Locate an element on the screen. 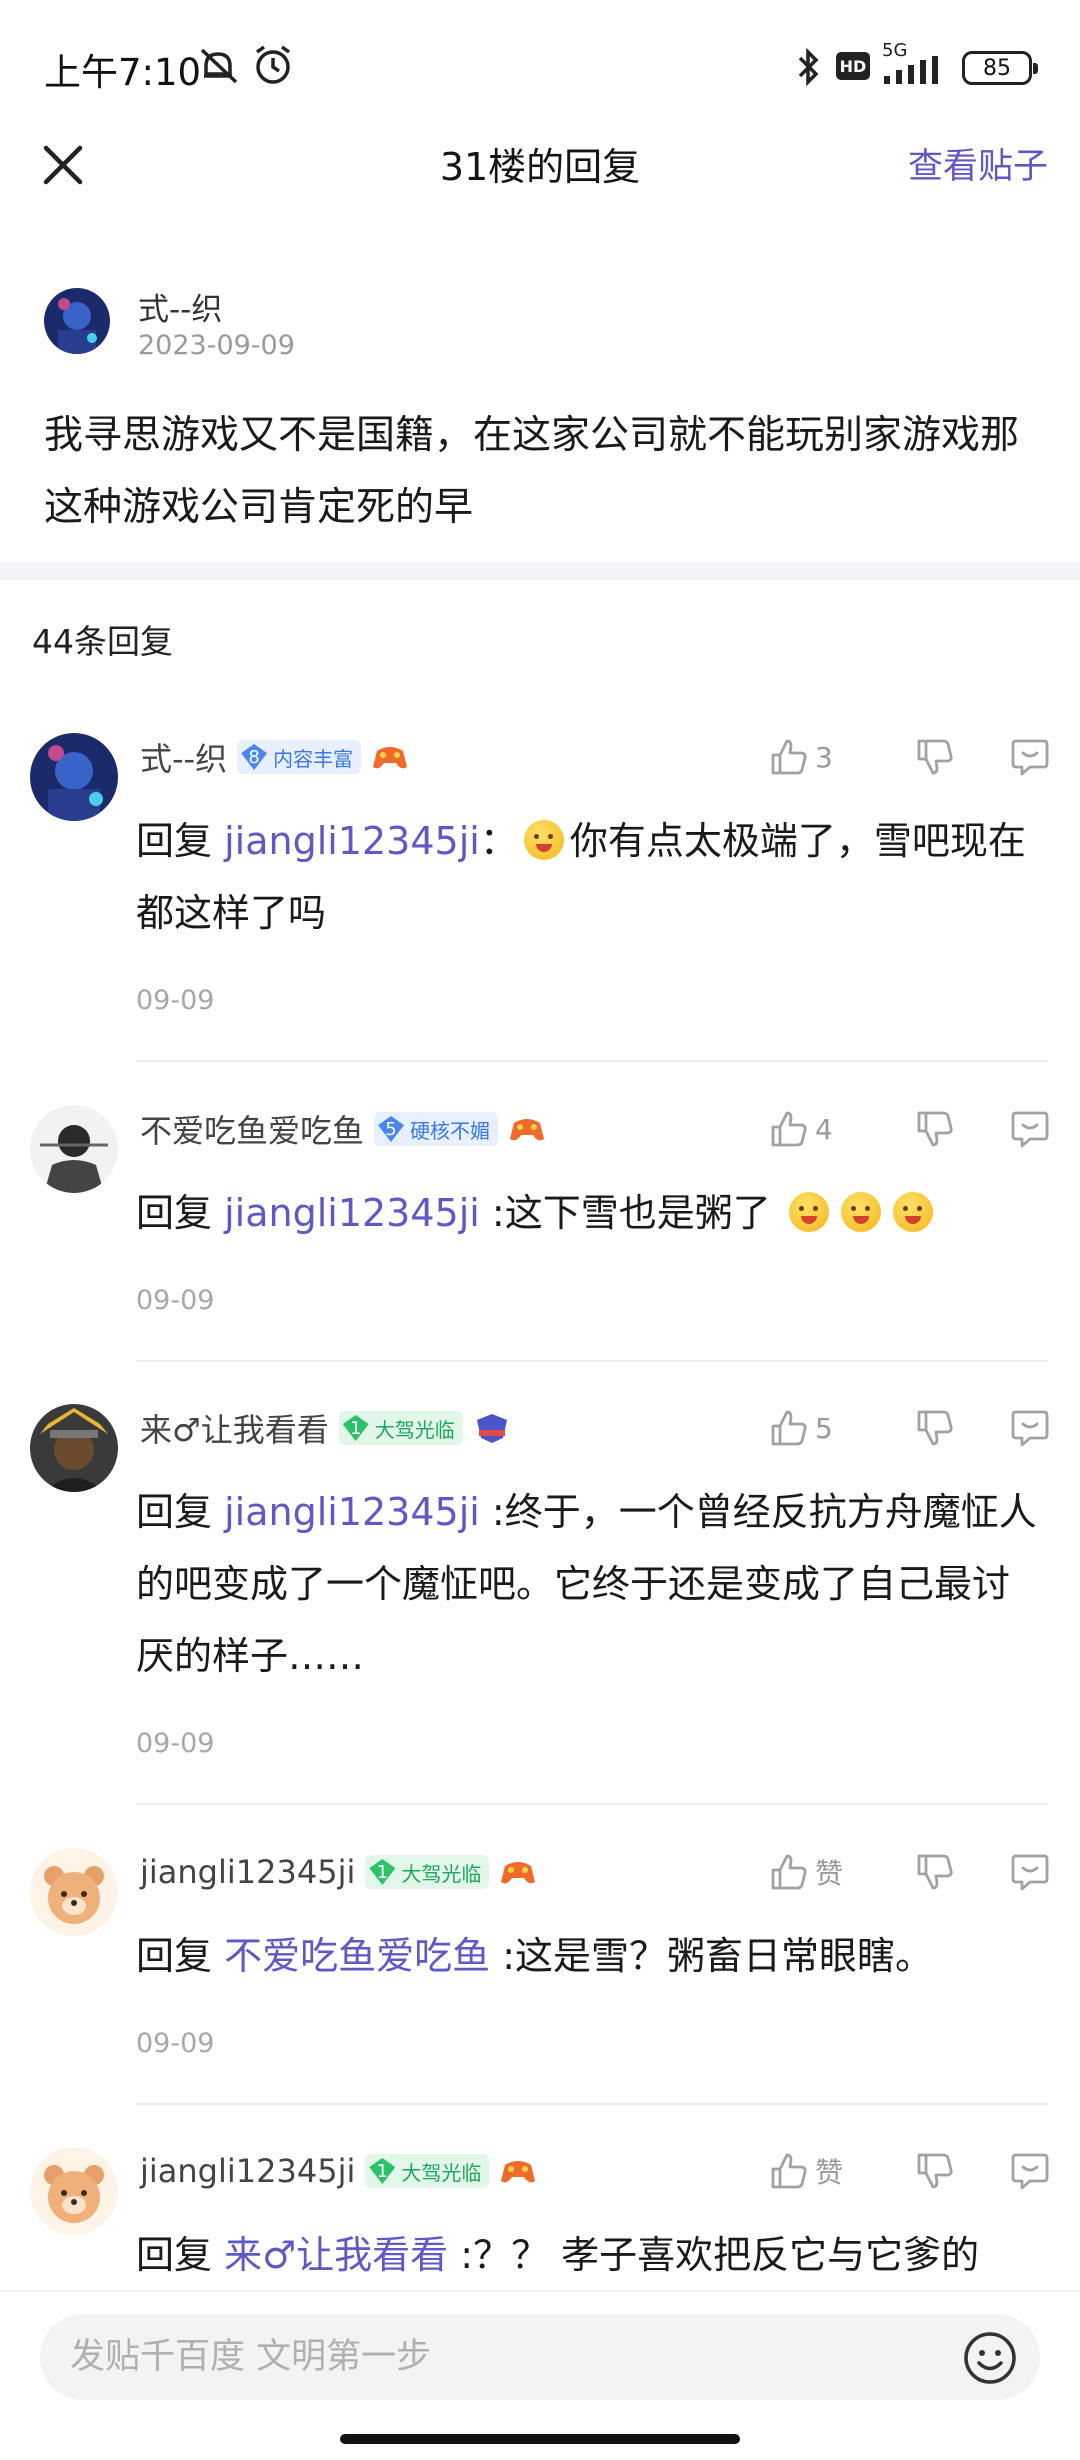 The image size is (1080, 2460). section-divider is located at coordinates (540, 571).